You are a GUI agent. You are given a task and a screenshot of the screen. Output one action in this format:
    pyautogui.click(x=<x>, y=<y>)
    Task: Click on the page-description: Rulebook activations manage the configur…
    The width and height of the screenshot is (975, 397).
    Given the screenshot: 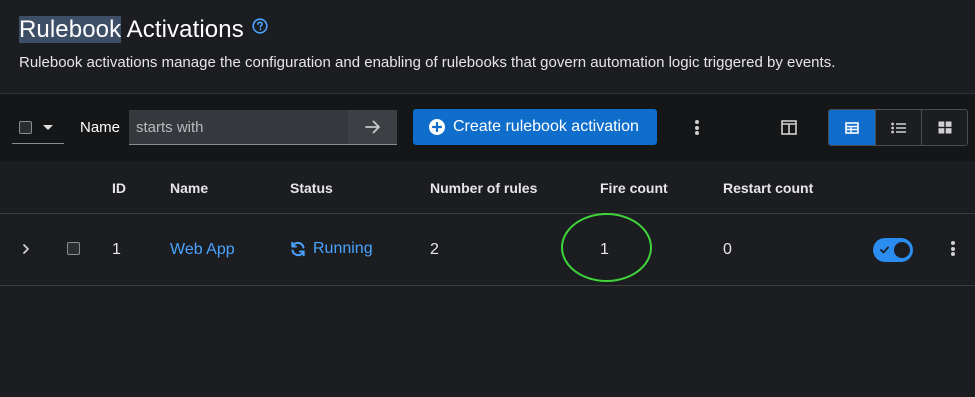 What is the action you would take?
    pyautogui.click(x=427, y=62)
    